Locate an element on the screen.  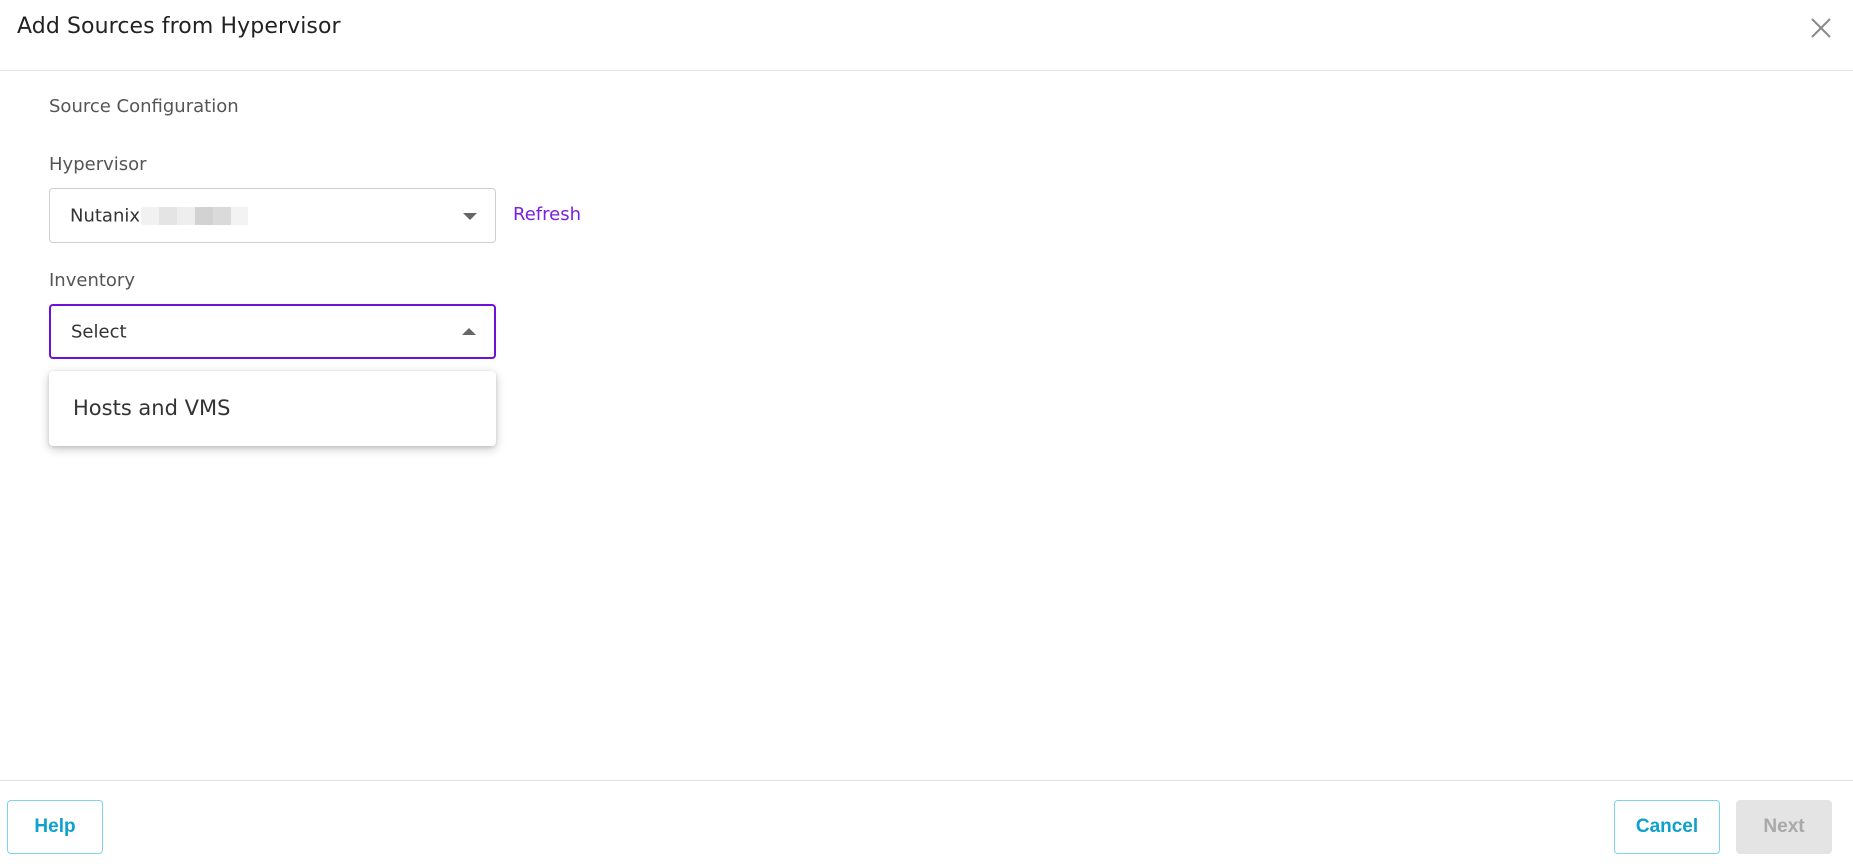
redacted-hypervisor-name is located at coordinates (194, 215).